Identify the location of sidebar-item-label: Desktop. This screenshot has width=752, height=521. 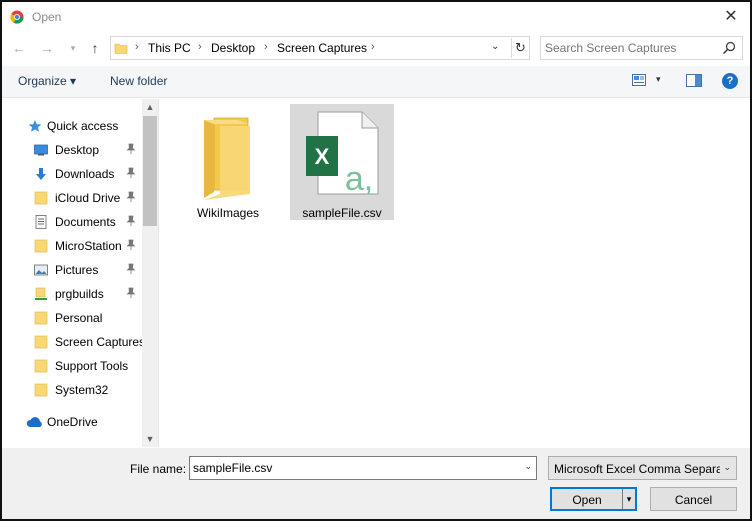
(77, 150).